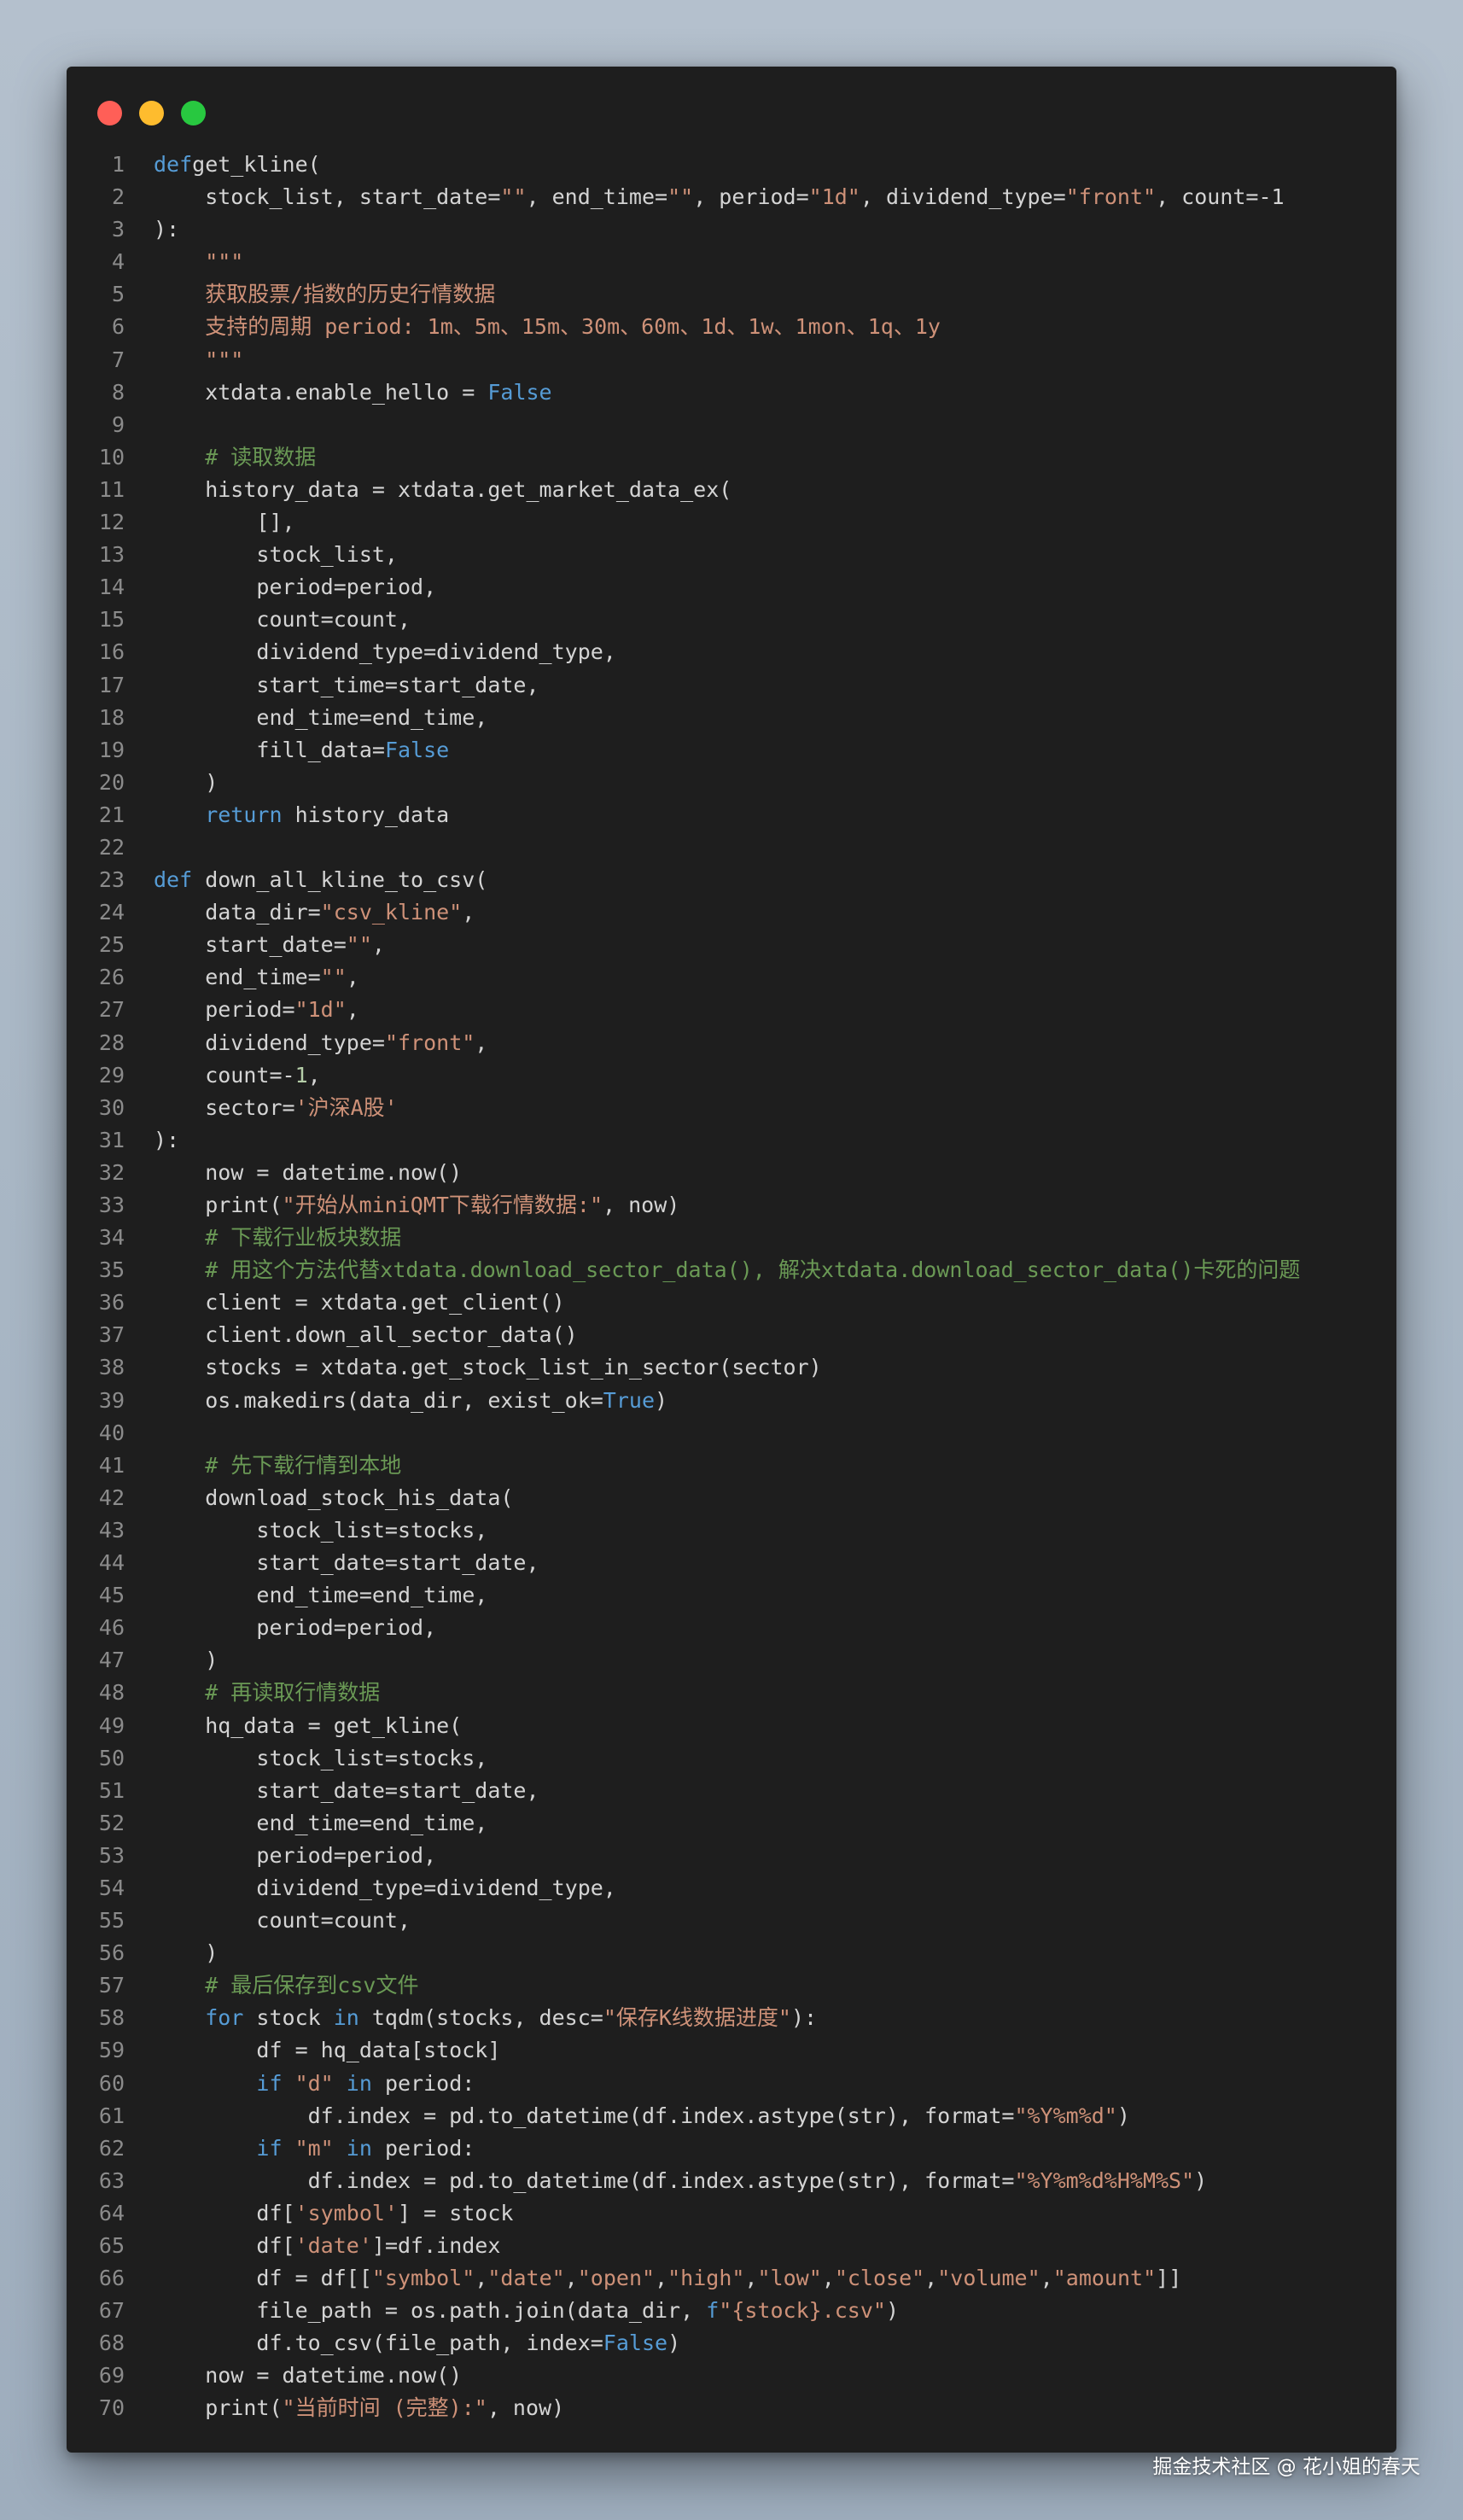  What do you see at coordinates (278, 1465) in the screenshot?
I see `code-token-cm: # 先下载行情到本地` at bounding box center [278, 1465].